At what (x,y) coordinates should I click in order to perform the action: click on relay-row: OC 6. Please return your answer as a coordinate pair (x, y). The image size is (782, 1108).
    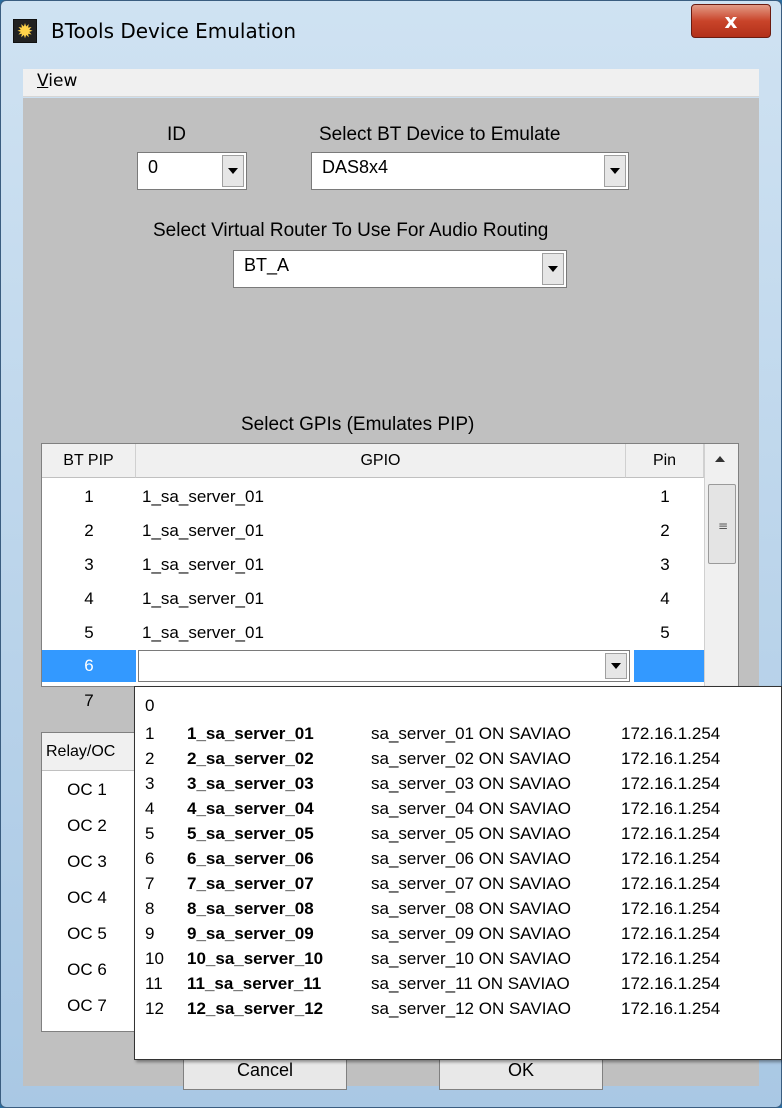
    Looking at the image, I should click on (87, 970).